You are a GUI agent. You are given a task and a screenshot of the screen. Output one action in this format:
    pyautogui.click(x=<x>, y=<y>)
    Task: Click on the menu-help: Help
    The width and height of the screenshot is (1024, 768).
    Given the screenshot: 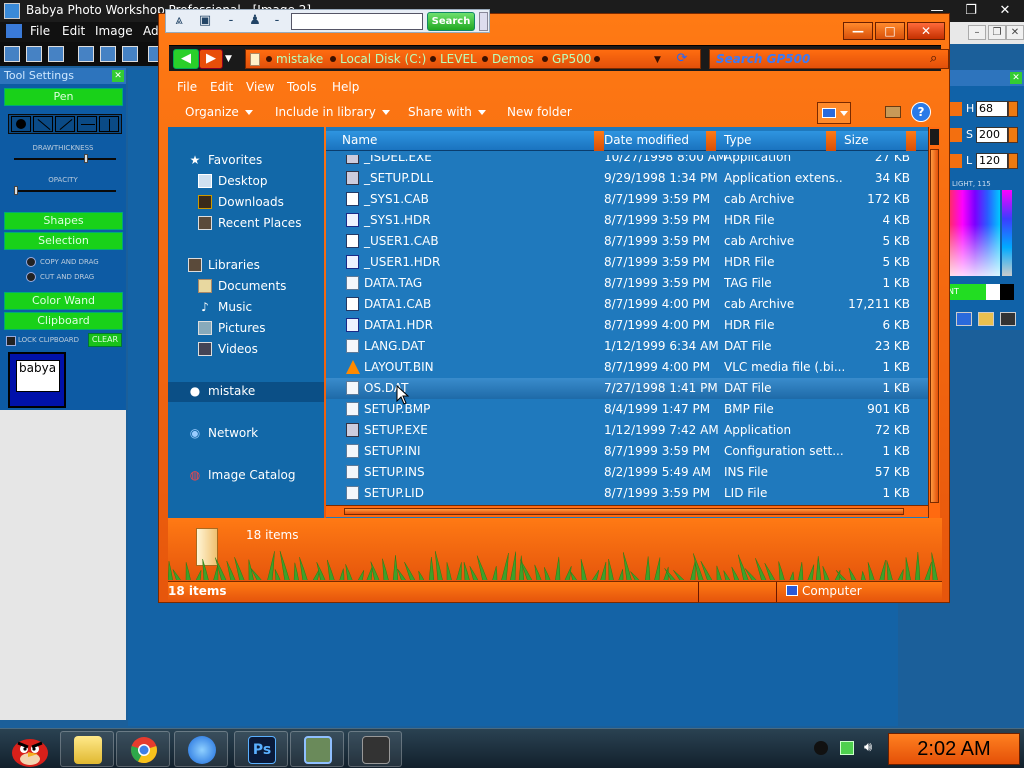 What is the action you would take?
    pyautogui.click(x=345, y=87)
    